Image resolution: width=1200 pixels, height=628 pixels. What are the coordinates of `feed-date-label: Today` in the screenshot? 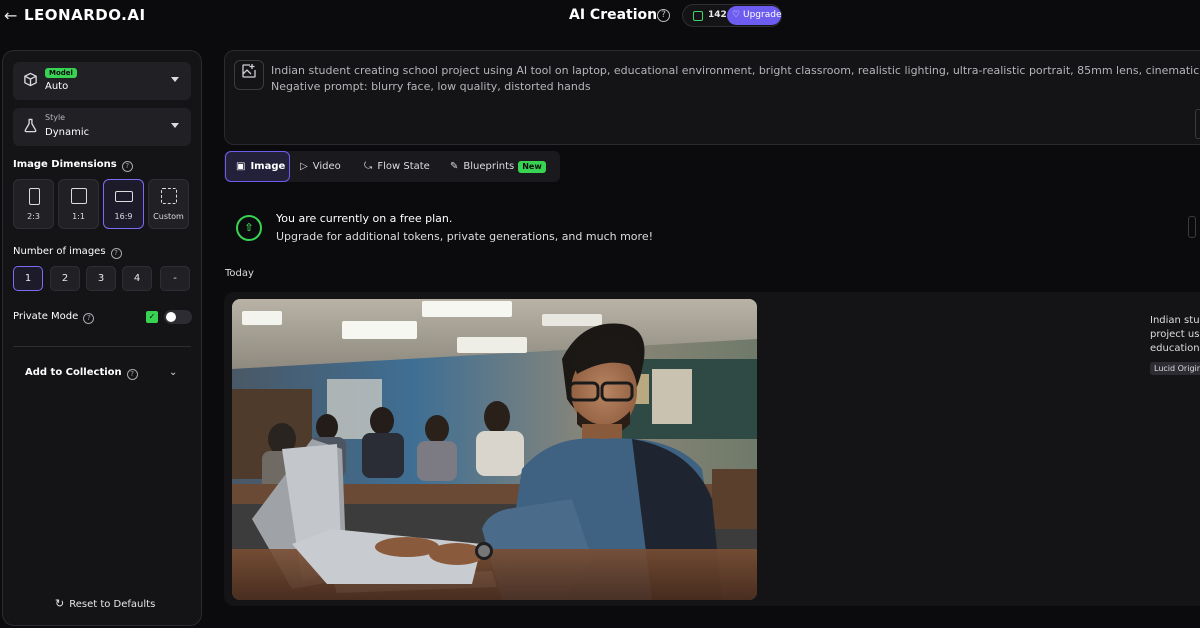 It's located at (239, 273).